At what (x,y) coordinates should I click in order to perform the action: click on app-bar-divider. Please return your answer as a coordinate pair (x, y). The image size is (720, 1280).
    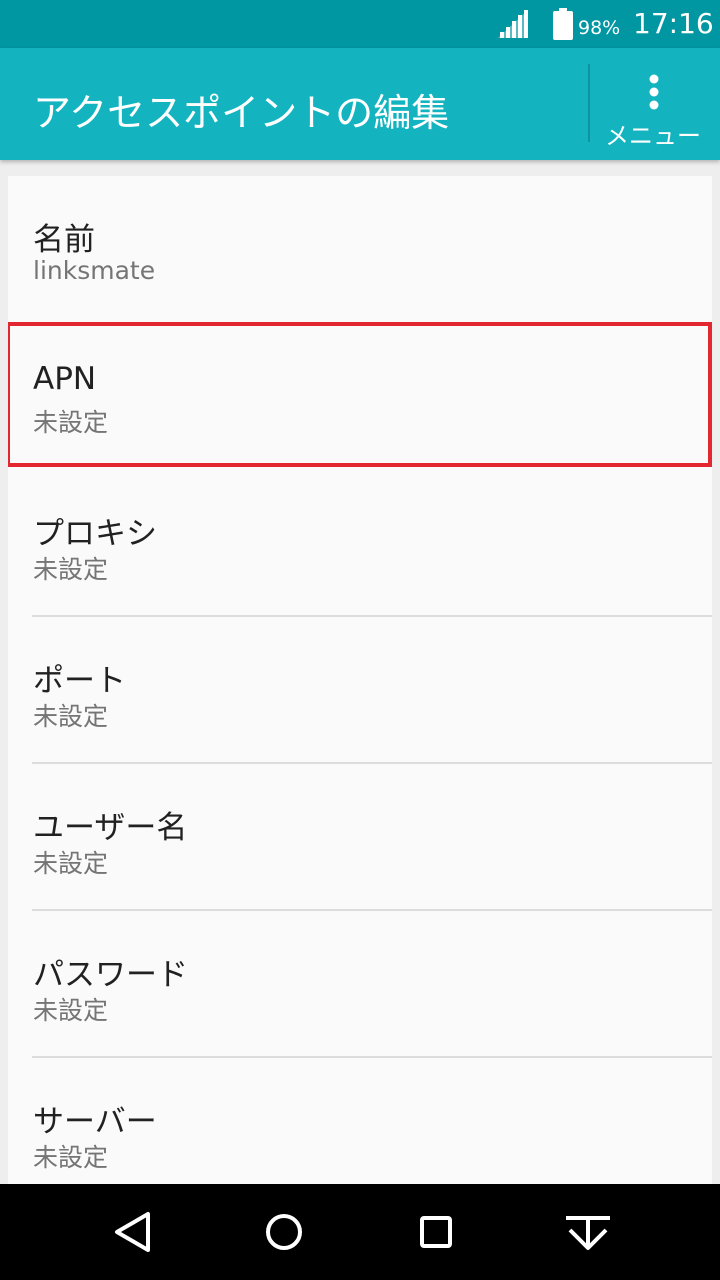
    Looking at the image, I should click on (589, 103).